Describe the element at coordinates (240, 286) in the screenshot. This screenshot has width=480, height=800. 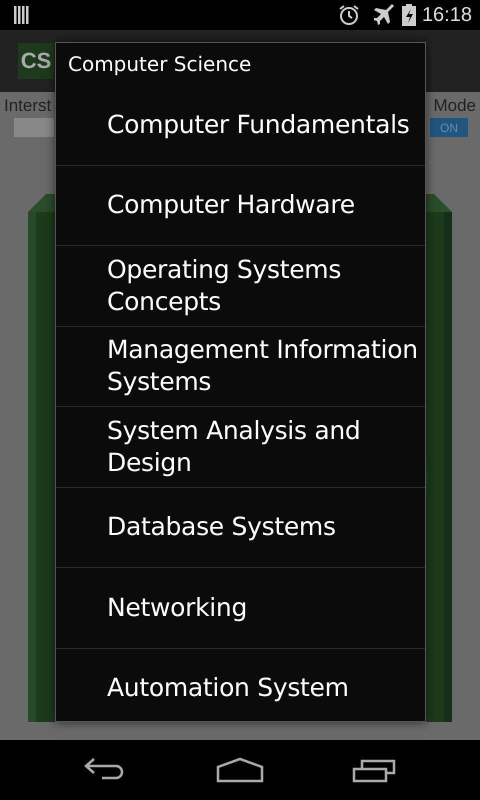
I see `list-item: Operating Systems Concepts` at that location.